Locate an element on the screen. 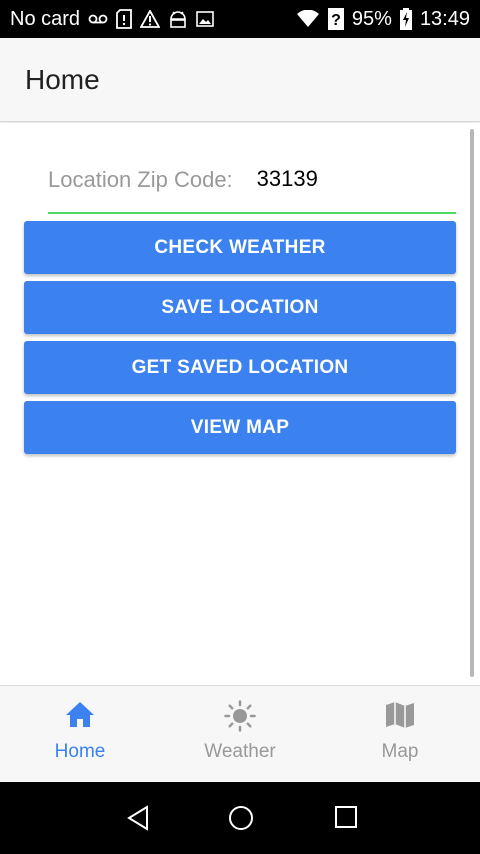 The height and width of the screenshot is (854, 480). warning-icon is located at coordinates (150, 19).